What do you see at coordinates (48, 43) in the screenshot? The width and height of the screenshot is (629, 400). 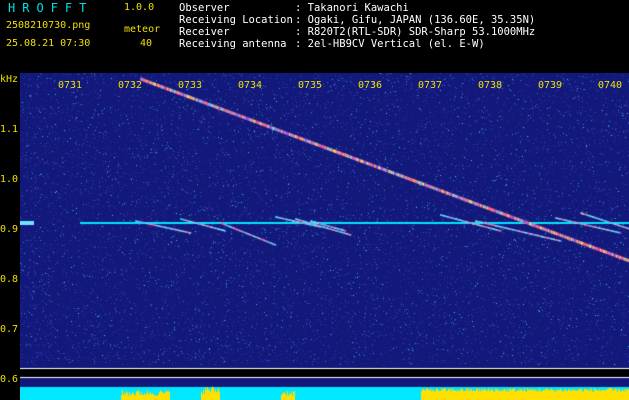 I see `timestamp: 25.08.21 07:30` at bounding box center [48, 43].